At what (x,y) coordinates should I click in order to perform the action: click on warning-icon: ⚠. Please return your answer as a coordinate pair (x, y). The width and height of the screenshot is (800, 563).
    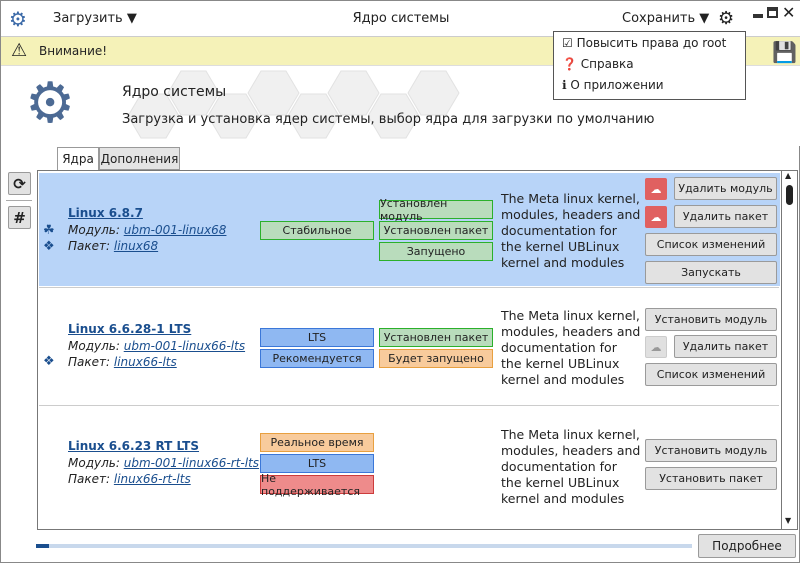
    Looking at the image, I should click on (19, 50).